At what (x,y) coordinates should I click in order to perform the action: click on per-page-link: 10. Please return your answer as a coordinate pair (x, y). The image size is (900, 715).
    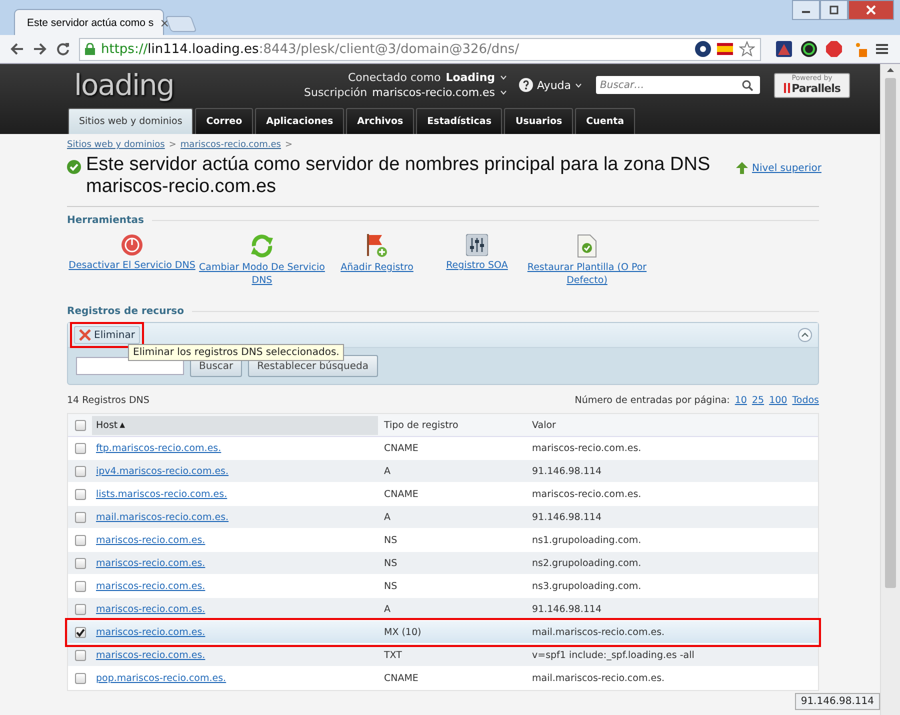
    Looking at the image, I should click on (740, 400).